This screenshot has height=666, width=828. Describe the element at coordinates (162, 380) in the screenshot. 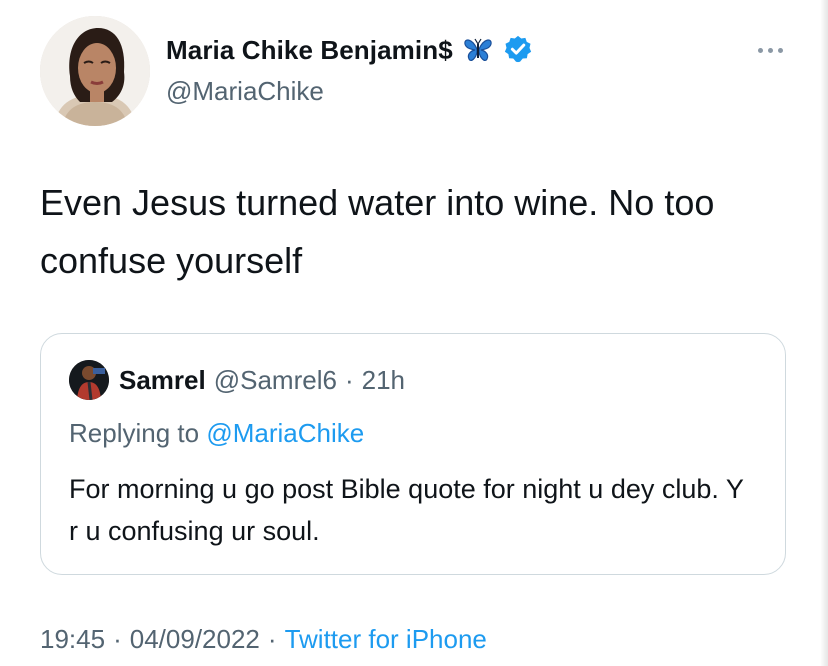

I see `quoted-author-name: Samrel` at that location.